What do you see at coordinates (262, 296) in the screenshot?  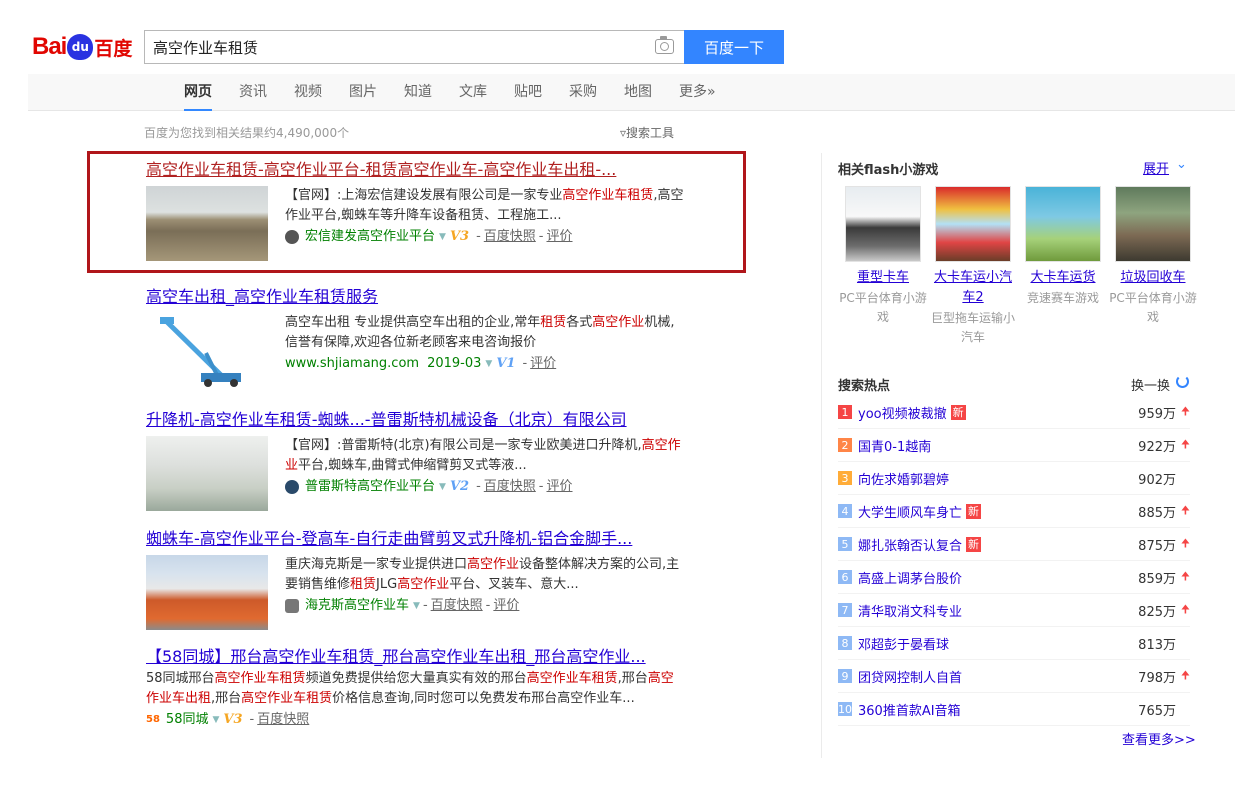 I see `result-title-link: 高空车出租_高空作业车租赁服务` at bounding box center [262, 296].